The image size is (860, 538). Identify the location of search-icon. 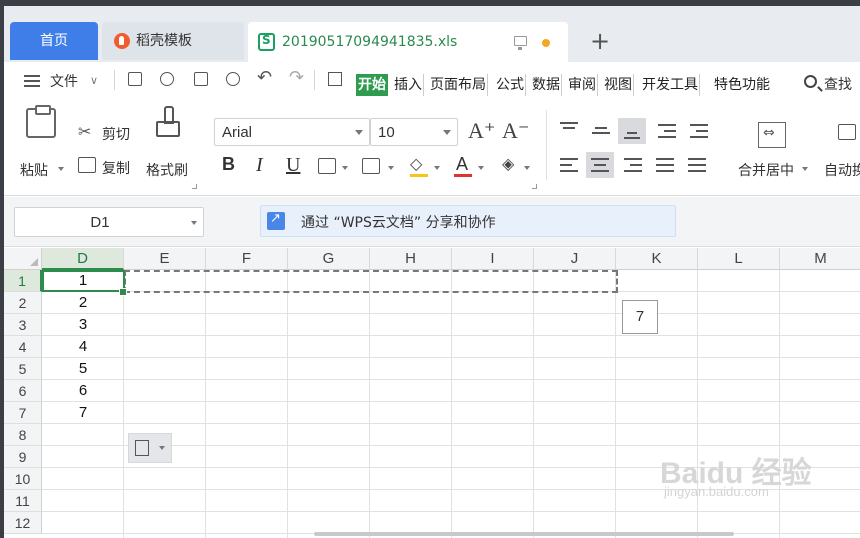
(810, 81).